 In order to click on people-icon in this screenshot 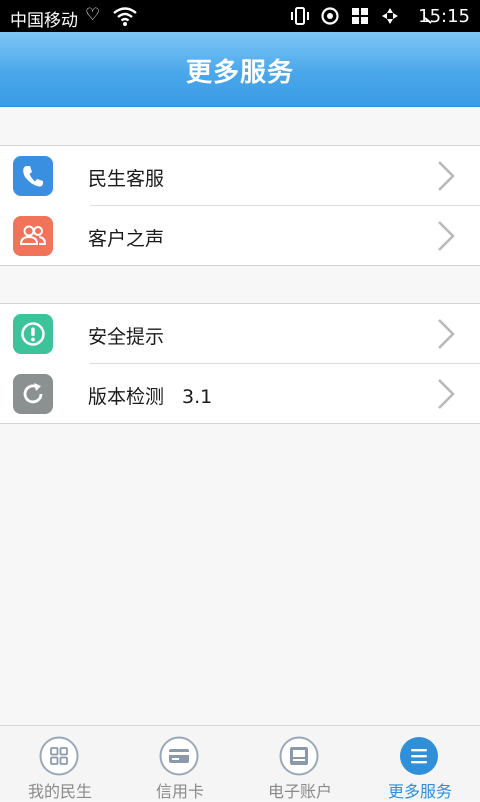, I will do `click(33, 236)`.